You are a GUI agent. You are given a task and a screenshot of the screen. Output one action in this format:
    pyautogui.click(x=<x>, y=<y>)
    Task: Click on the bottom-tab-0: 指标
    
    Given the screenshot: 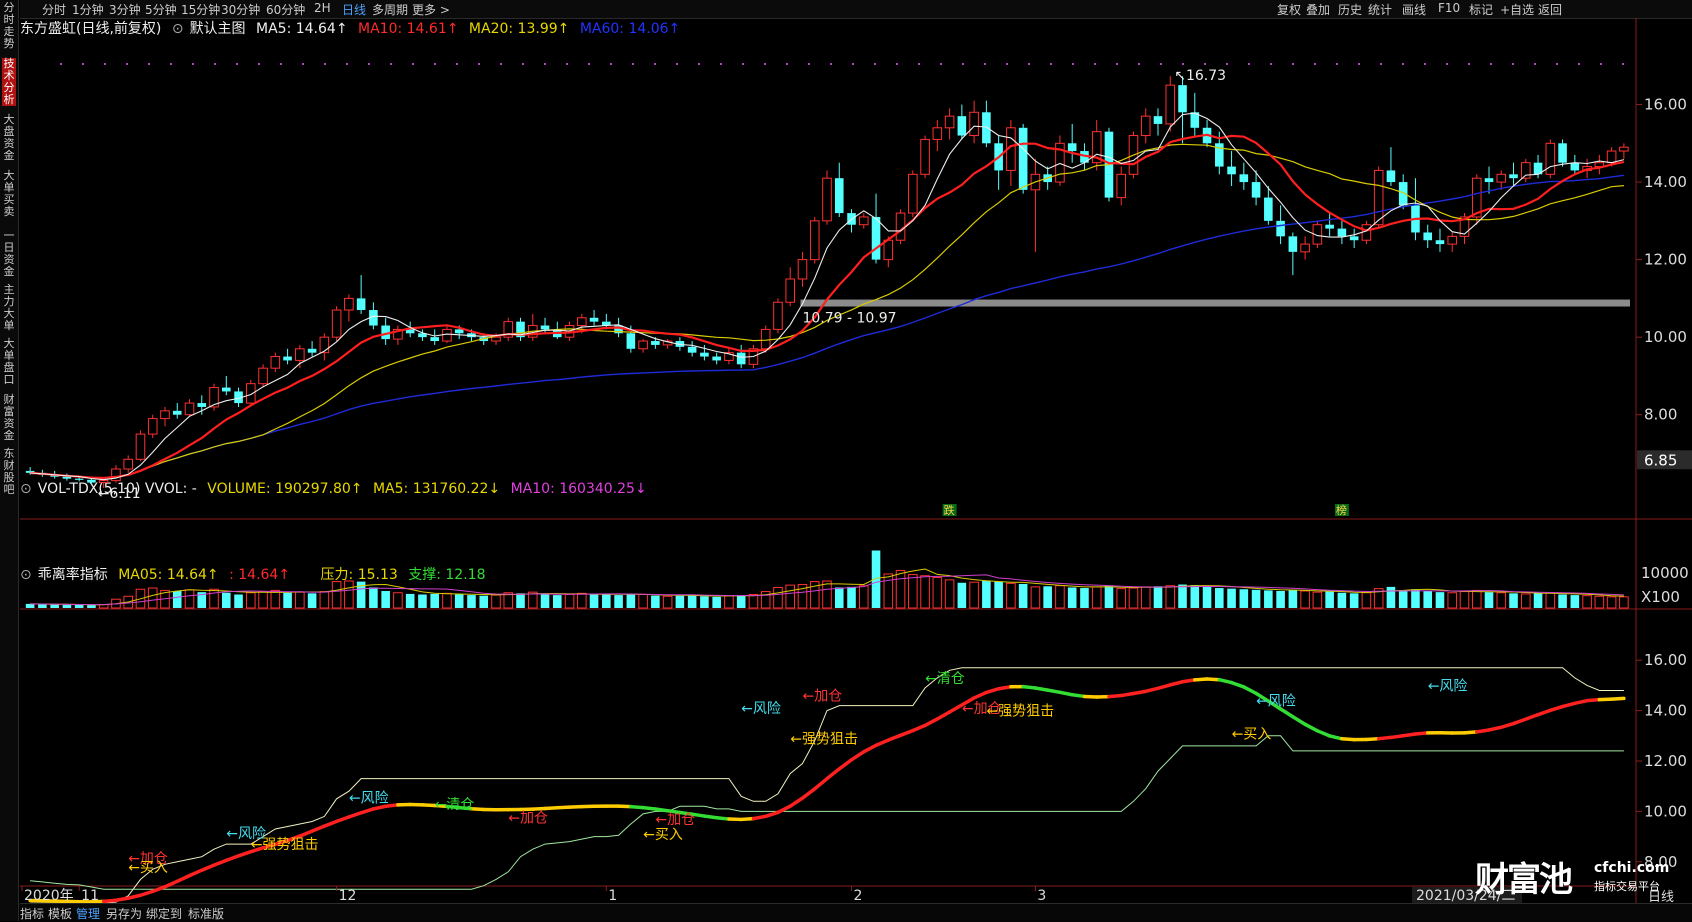 What is the action you would take?
    pyautogui.click(x=32, y=913)
    